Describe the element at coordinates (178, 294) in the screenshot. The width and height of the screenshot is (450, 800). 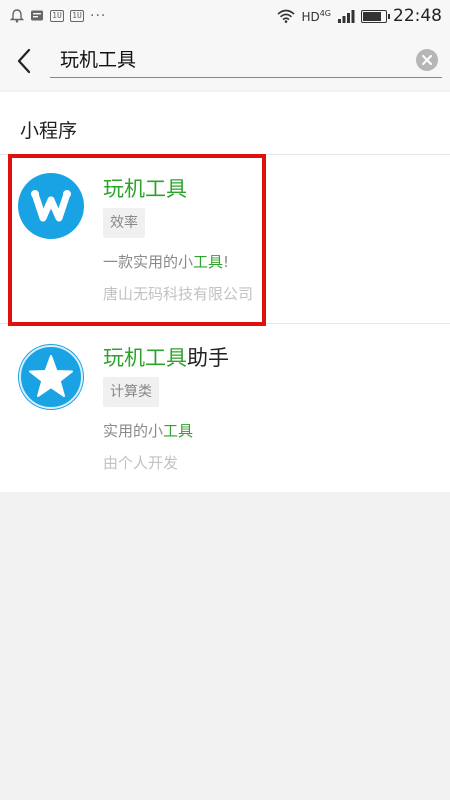
I see `developer-name: 唐山无码科技有限公司` at that location.